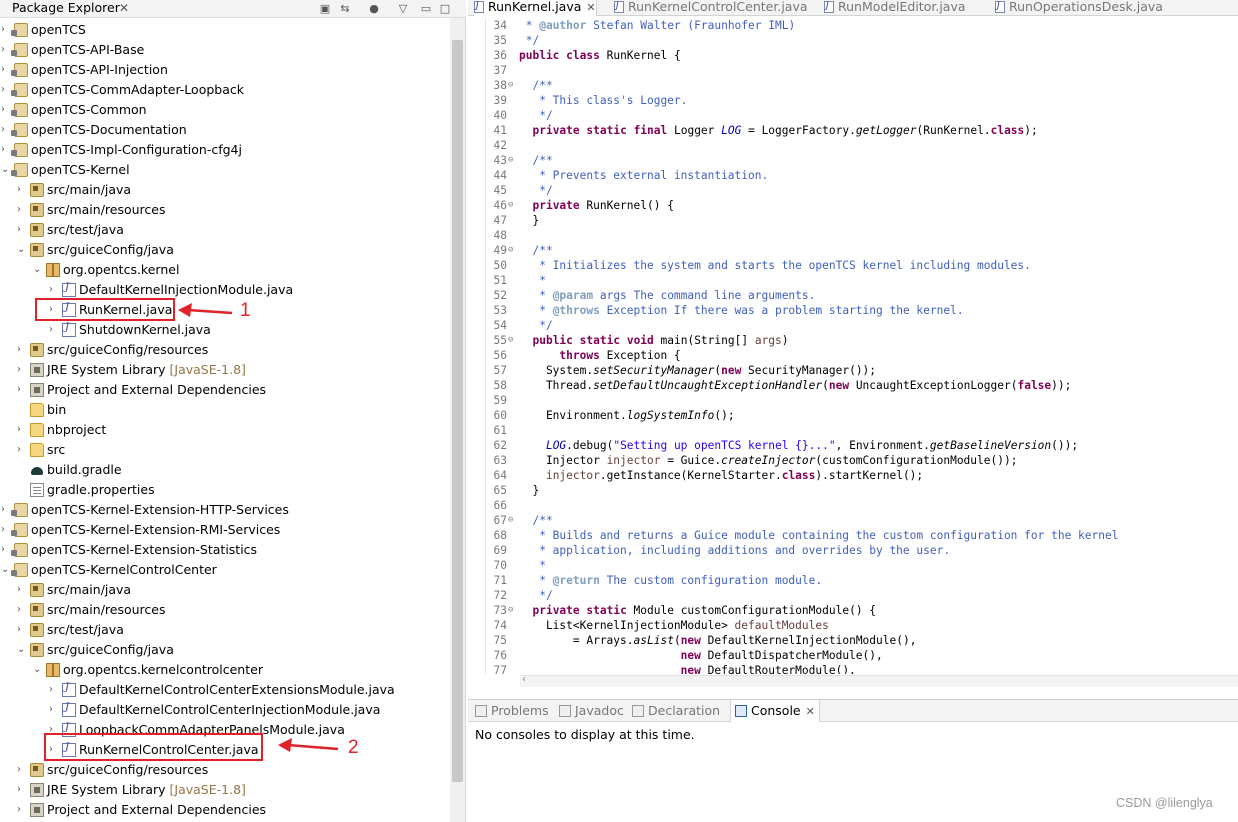 Image resolution: width=1238 pixels, height=822 pixels. What do you see at coordinates (535, 8) in the screenshot?
I see `editor-tab: RunKernel.java ✕` at bounding box center [535, 8].